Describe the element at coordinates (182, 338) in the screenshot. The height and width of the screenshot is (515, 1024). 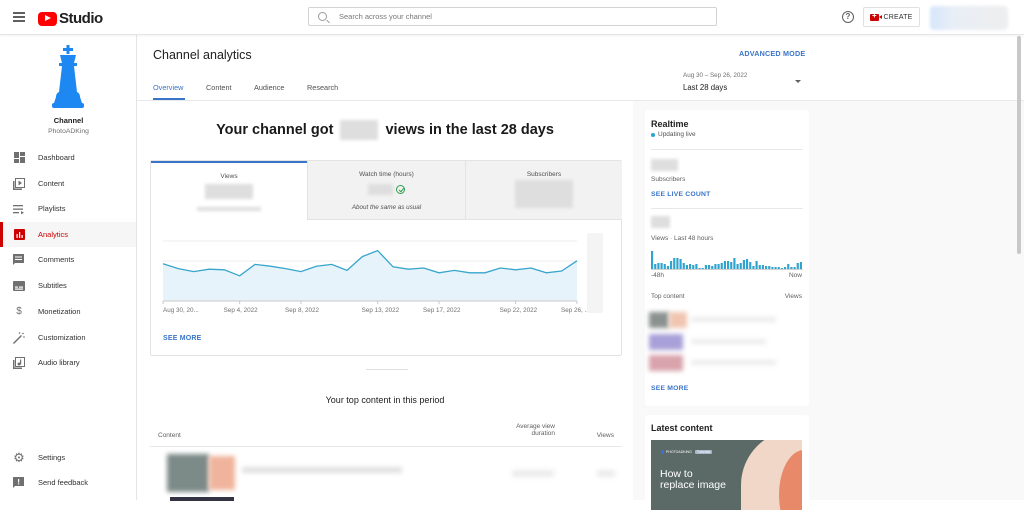
I see `see-more-button: SEE MORE` at that location.